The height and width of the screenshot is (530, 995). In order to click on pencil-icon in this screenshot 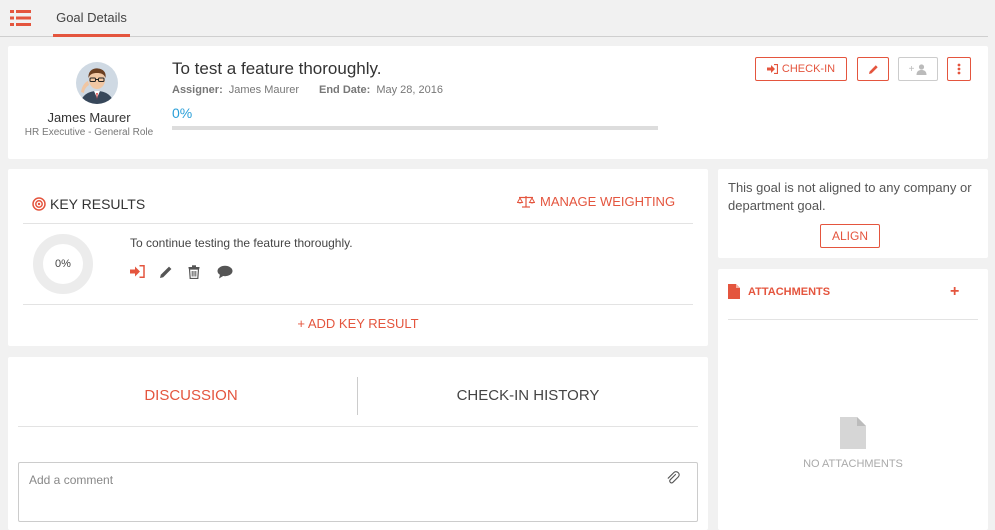, I will do `click(873, 69)`.